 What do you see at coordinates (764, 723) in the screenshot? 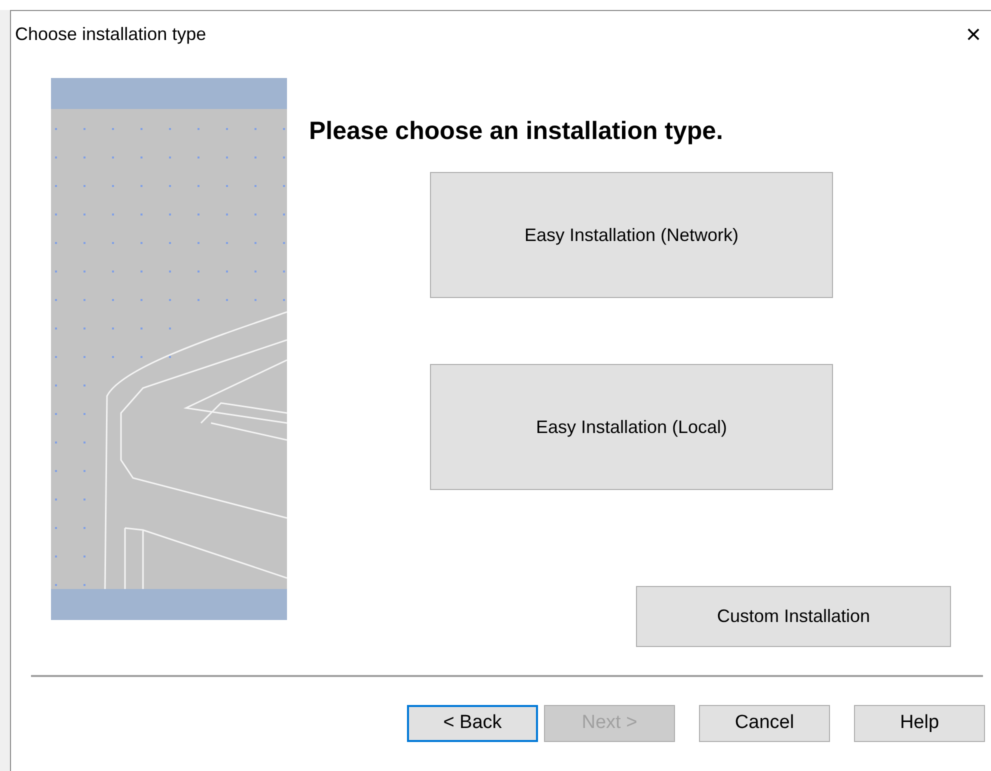
I see `nav-button: Cancel` at bounding box center [764, 723].